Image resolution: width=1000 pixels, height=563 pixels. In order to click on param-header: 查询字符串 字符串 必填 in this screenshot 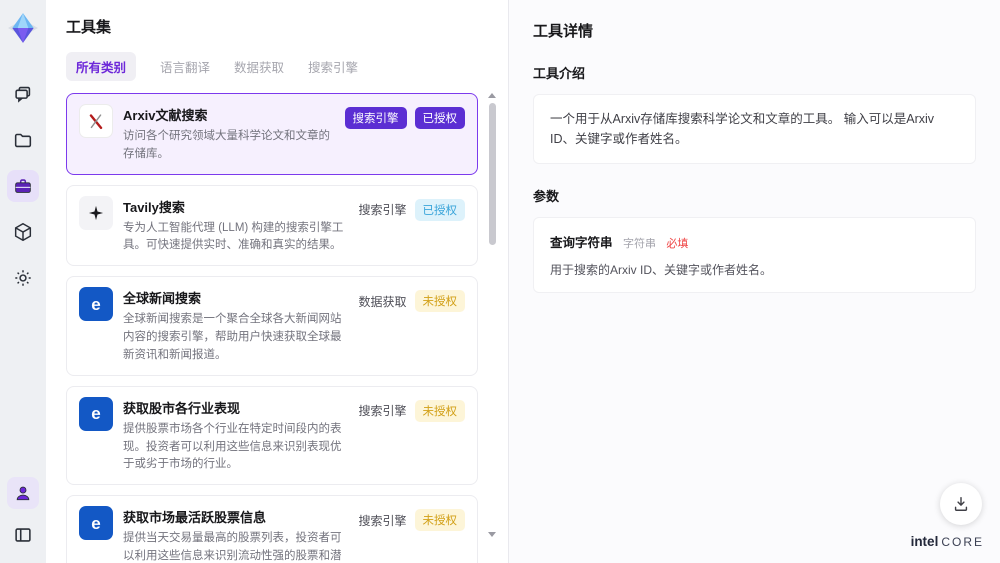, I will do `click(754, 242)`.